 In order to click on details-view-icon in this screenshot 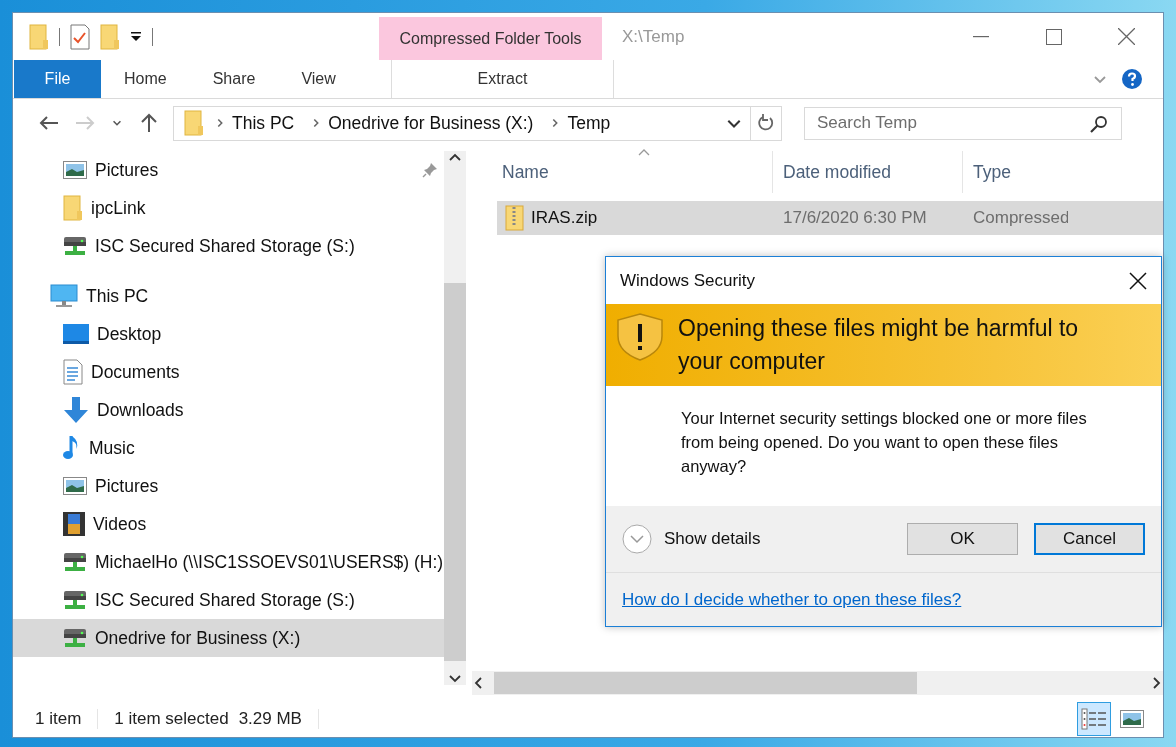, I will do `click(1094, 719)`.